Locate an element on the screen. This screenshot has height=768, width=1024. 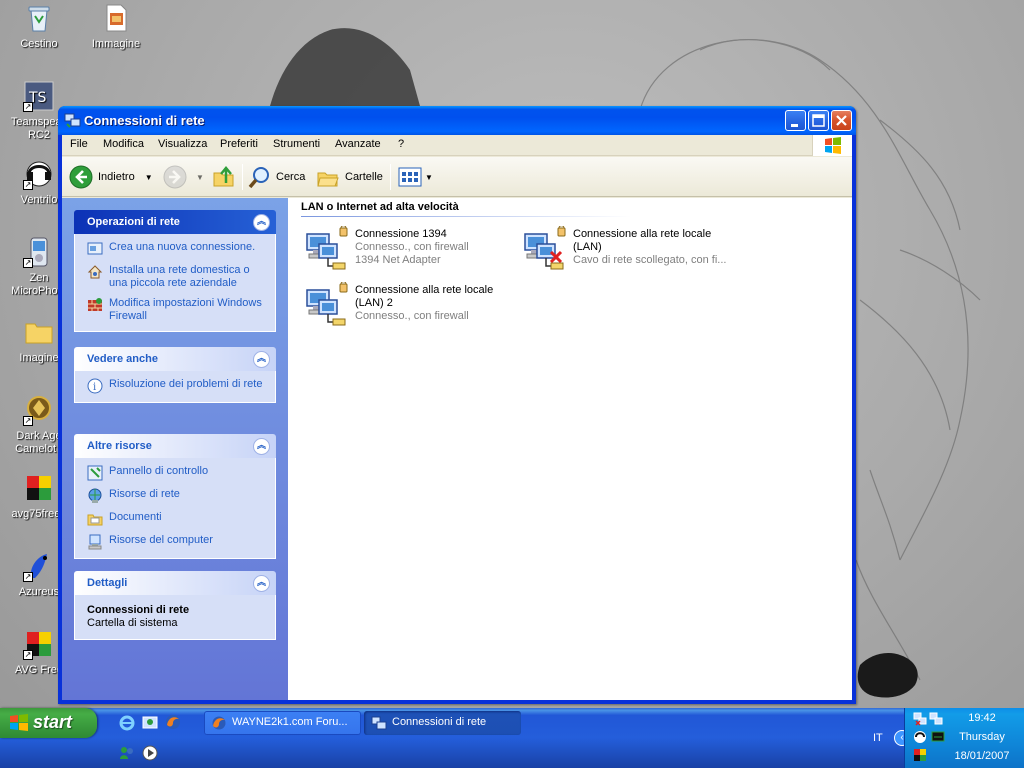
close-button is located at coordinates (841, 120).